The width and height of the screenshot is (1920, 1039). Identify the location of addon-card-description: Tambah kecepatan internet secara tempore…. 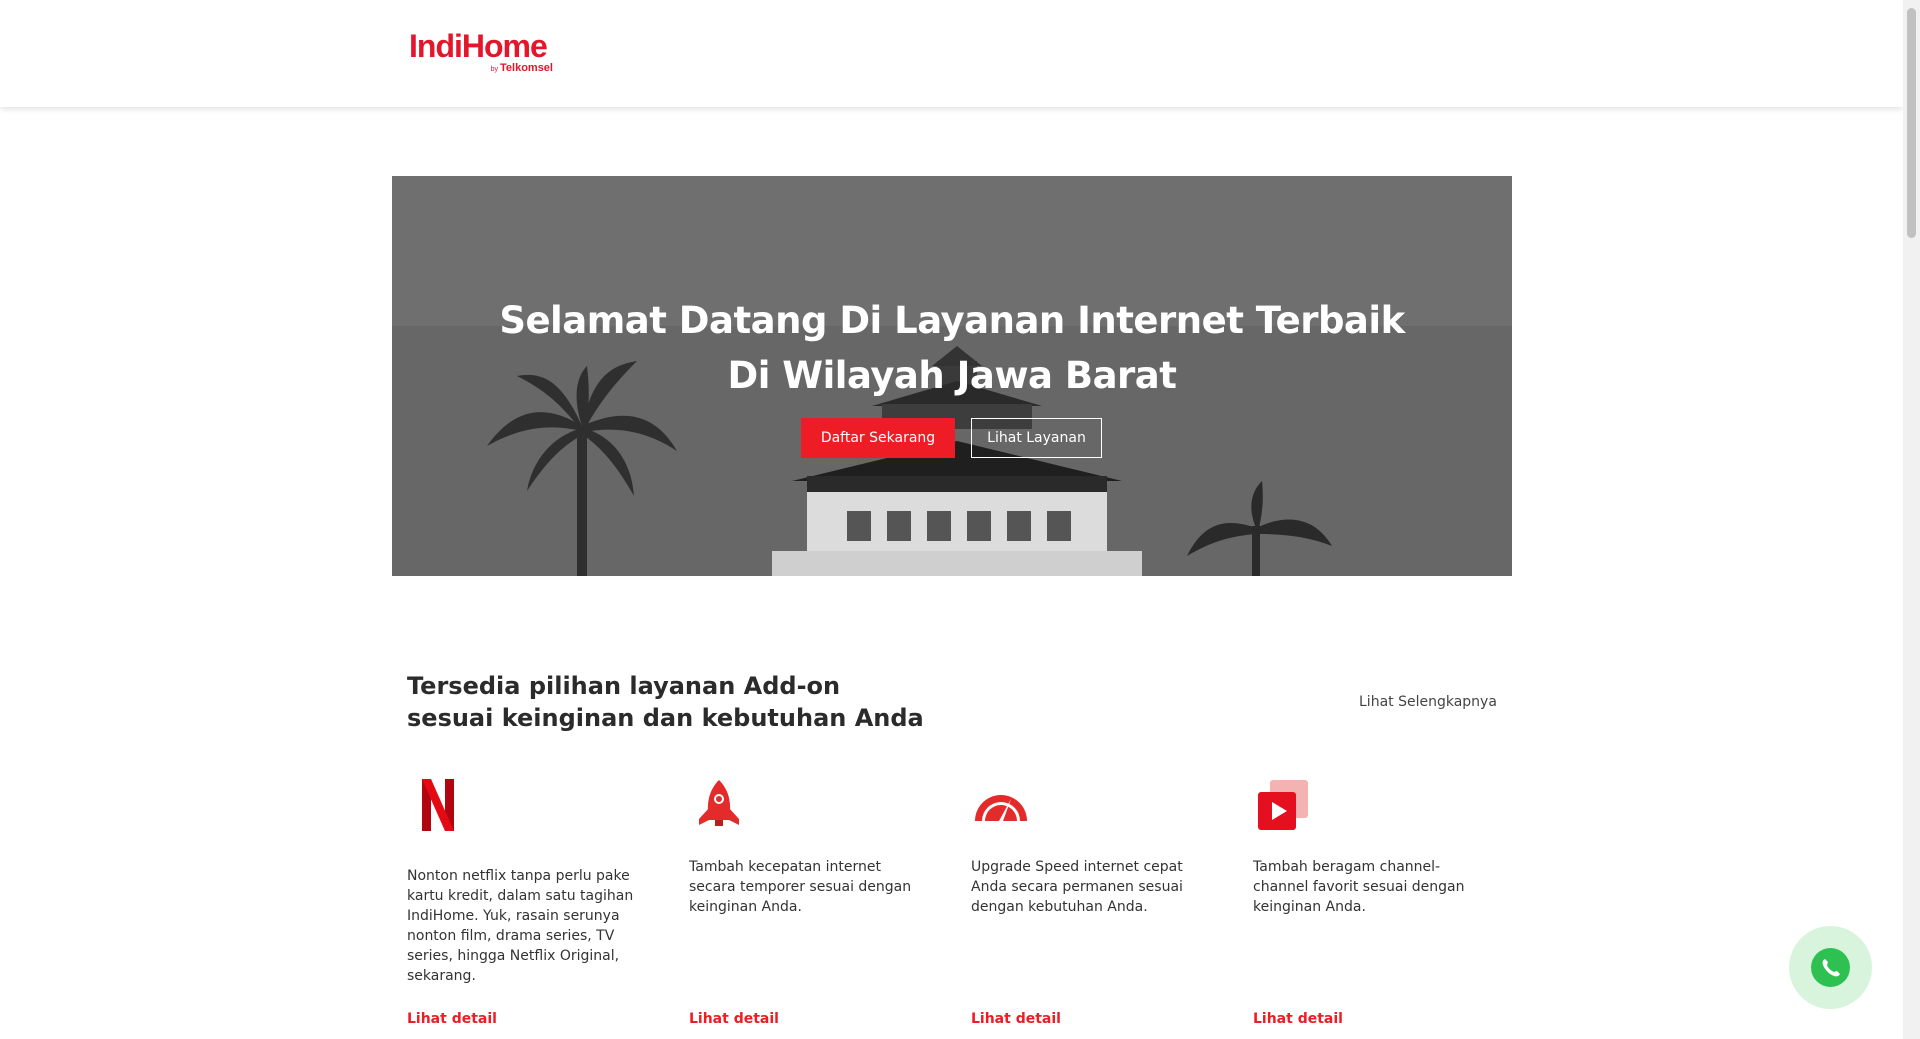
(800, 887).